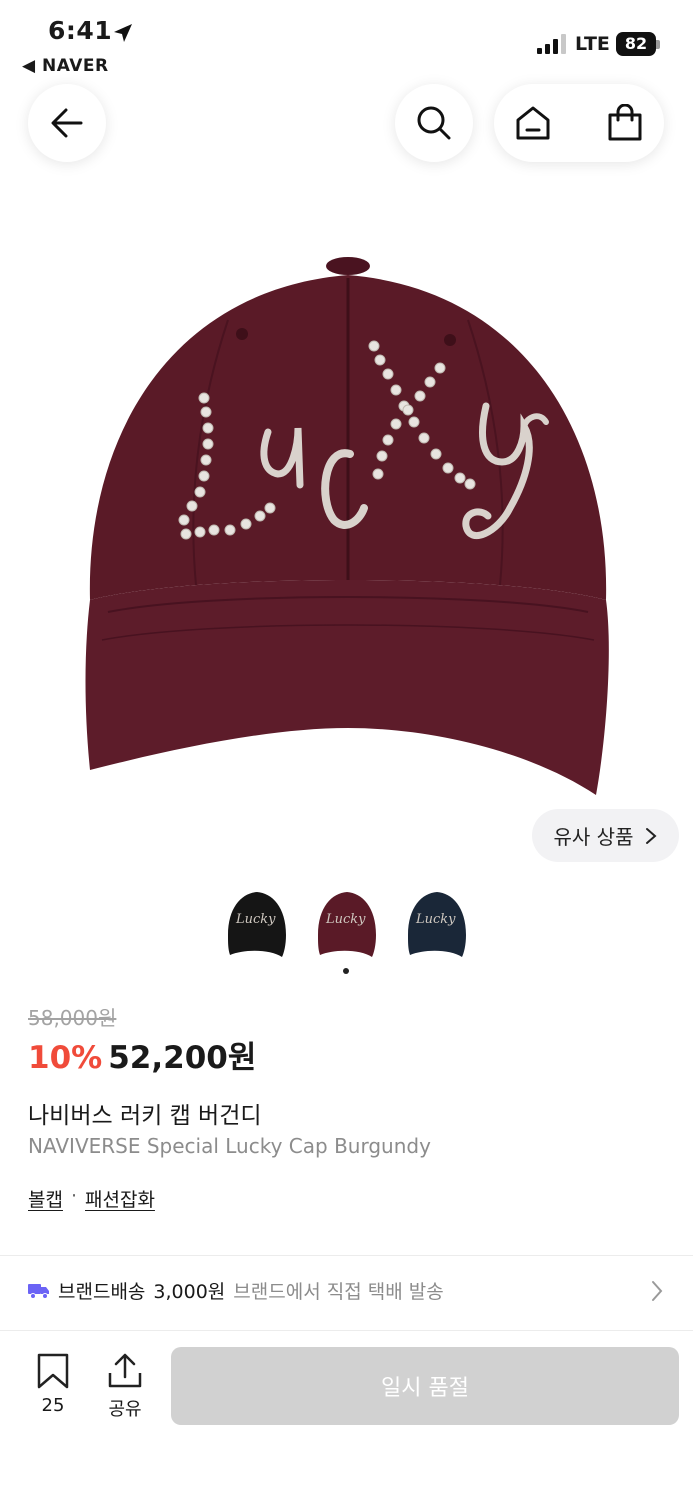 This screenshot has height=1500, width=693. I want to click on thumbnail-navy: Lucky, so click(437, 923).